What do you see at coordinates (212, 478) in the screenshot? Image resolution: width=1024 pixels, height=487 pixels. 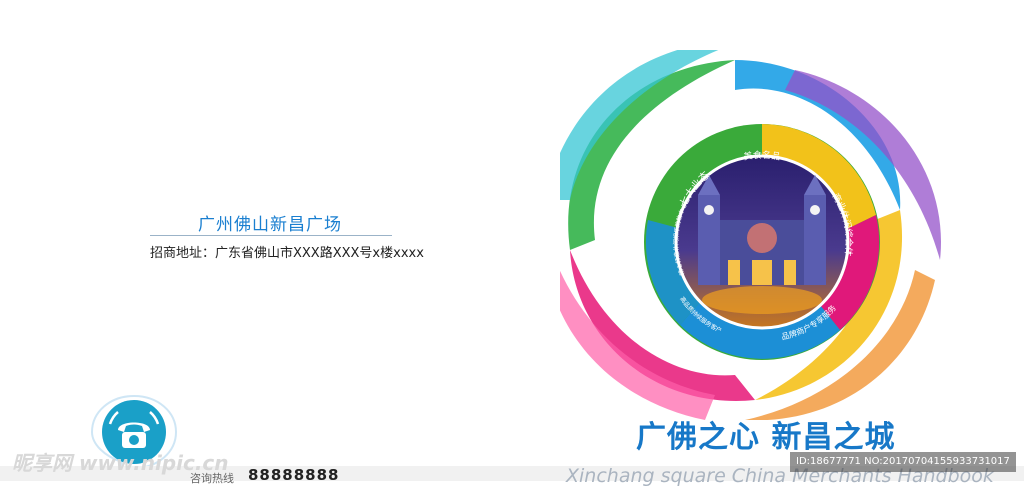 I see `hotline-label: 咨询热线` at bounding box center [212, 478].